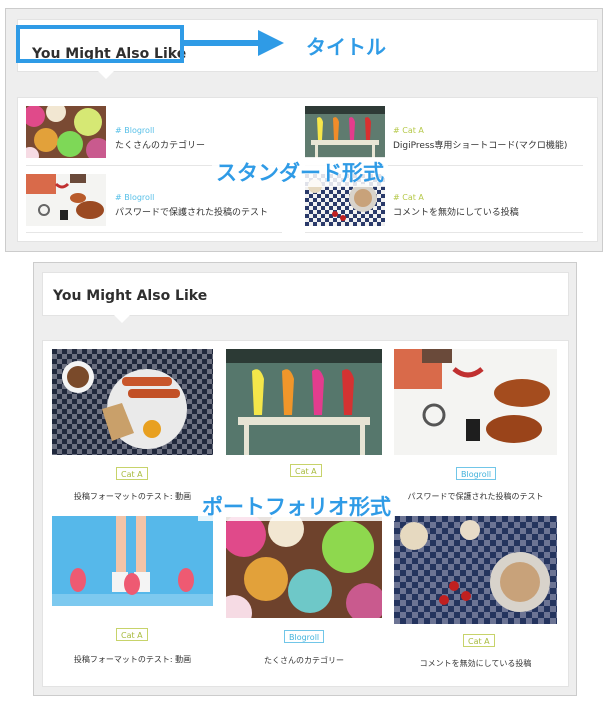 The width and height of the screenshot is (611, 706). I want to click on thumb-heels, so click(345, 132).